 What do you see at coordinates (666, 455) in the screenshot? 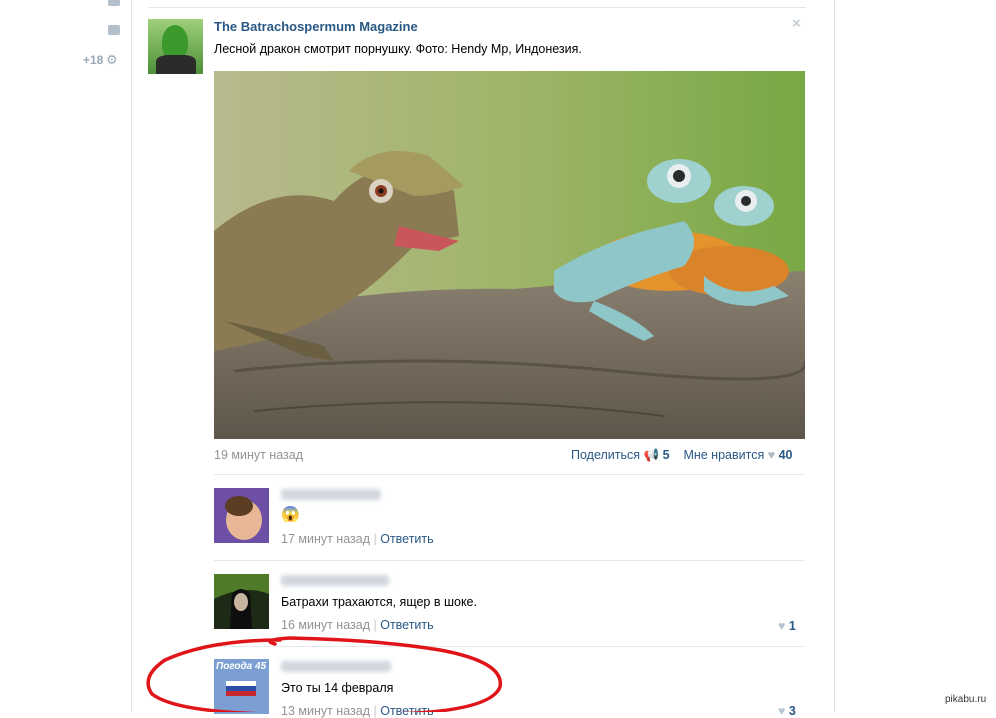
I see `share-count: 5` at bounding box center [666, 455].